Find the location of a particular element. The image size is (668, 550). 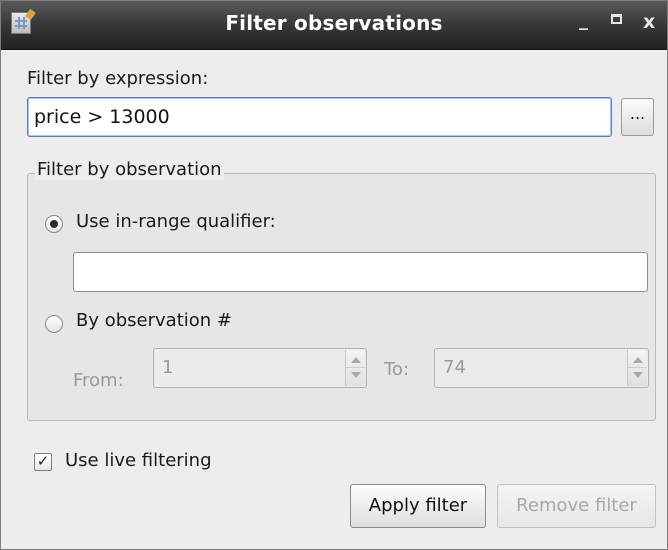

from-decrement-icon is located at coordinates (356, 375).